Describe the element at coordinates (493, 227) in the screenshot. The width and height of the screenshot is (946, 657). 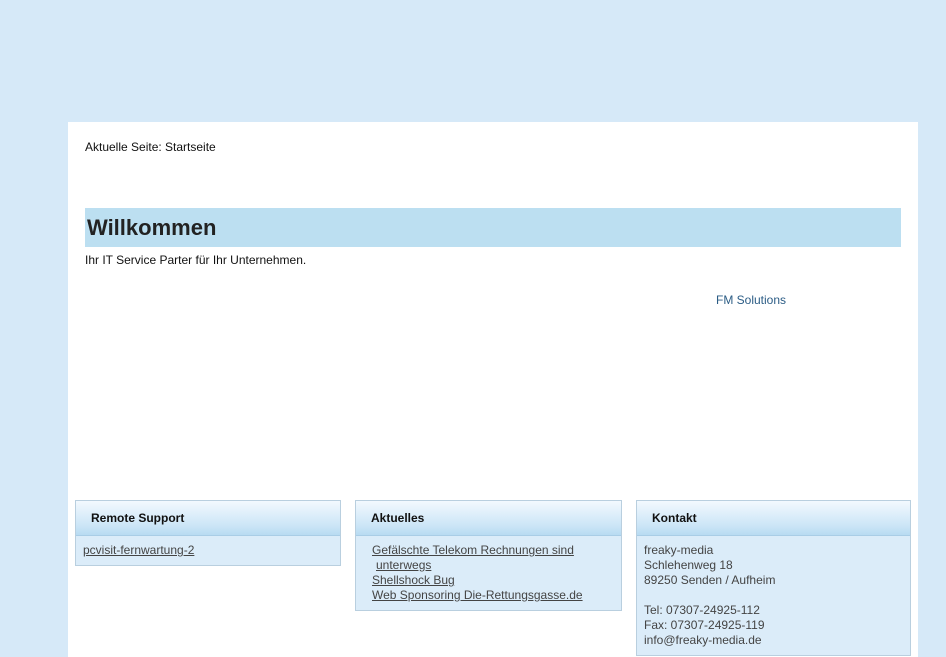
I see `welcome-banner: Willkommen` at that location.